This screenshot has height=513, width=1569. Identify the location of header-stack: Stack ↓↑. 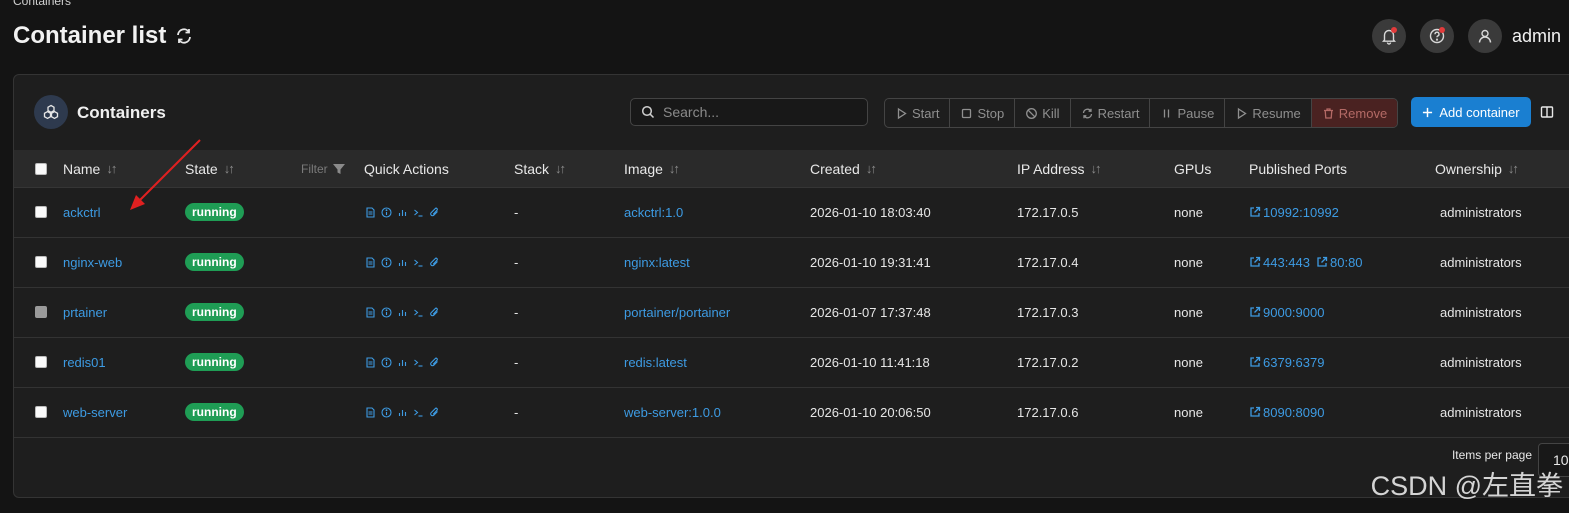
(540, 168).